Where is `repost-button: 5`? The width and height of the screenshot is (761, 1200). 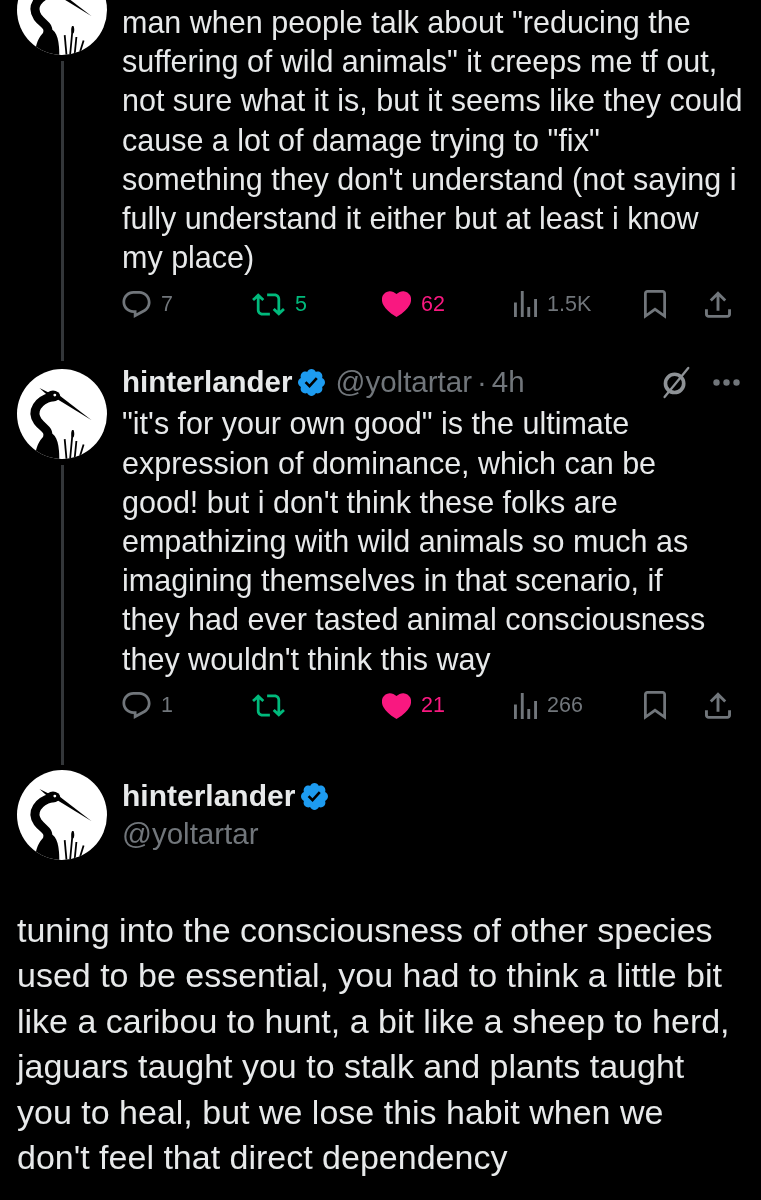 repost-button: 5 is located at coordinates (279, 304).